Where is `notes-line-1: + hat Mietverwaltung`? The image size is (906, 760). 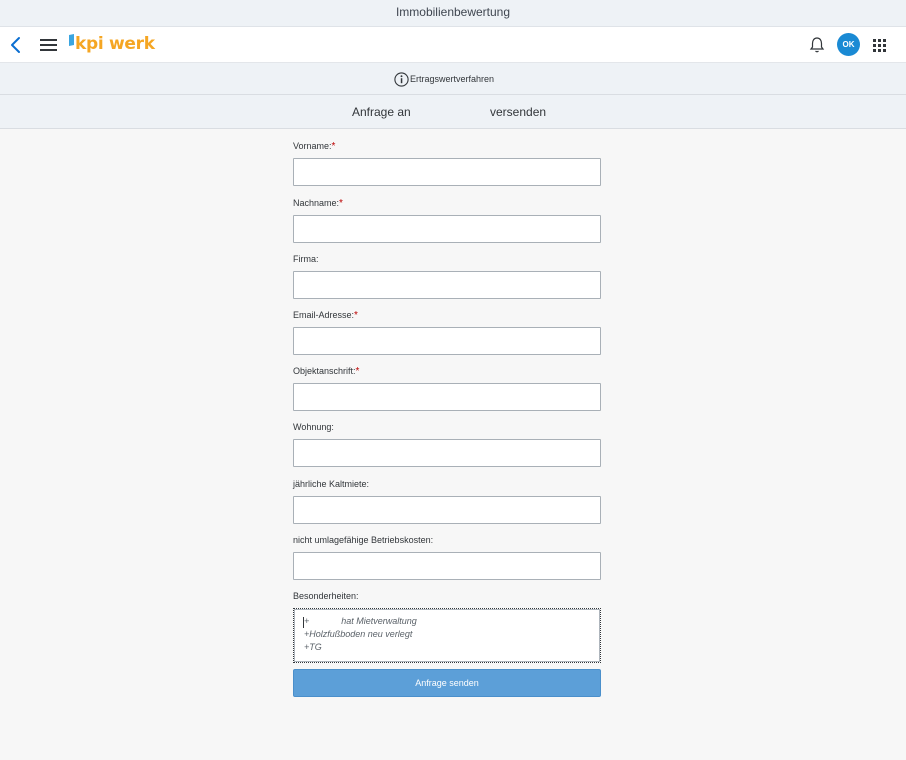
notes-line-1: + hat Mietverwaltung is located at coordinates (360, 621).